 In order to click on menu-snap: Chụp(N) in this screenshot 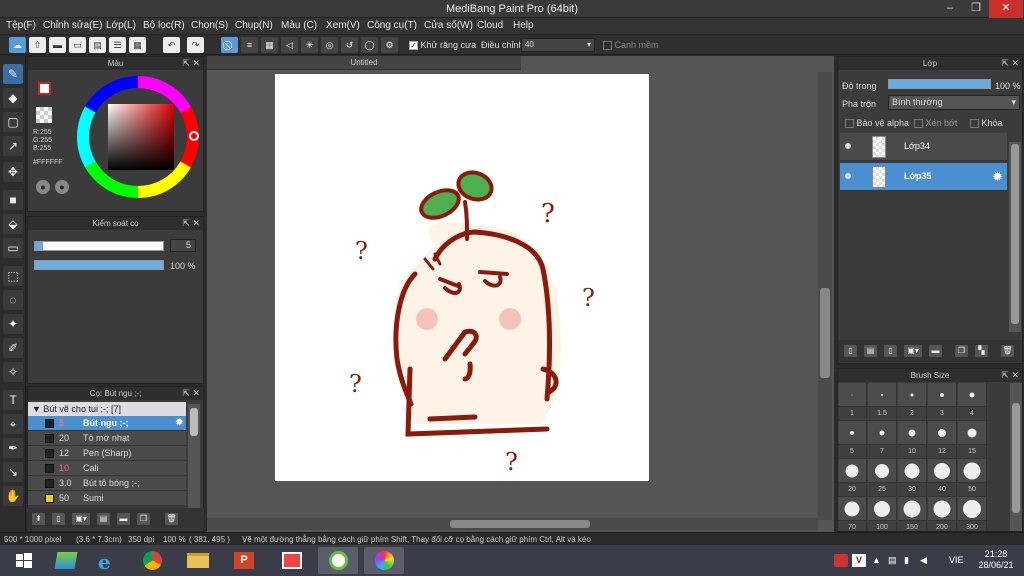, I will do `click(254, 25)`.